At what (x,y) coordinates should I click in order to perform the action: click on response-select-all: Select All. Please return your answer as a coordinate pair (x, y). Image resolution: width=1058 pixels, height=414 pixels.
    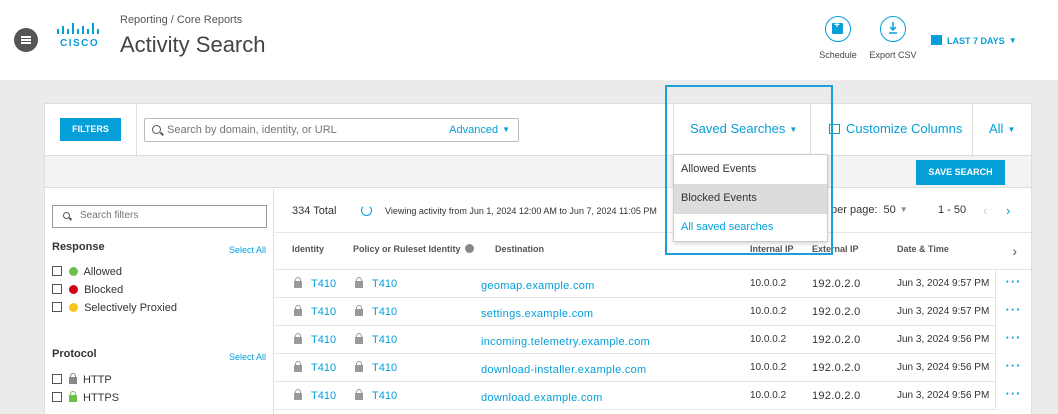
    Looking at the image, I should click on (247, 250).